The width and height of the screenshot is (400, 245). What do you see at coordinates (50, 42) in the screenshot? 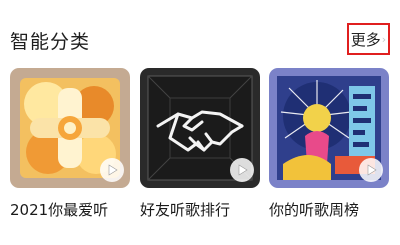
I see `section-title: 智能分类` at bounding box center [50, 42].